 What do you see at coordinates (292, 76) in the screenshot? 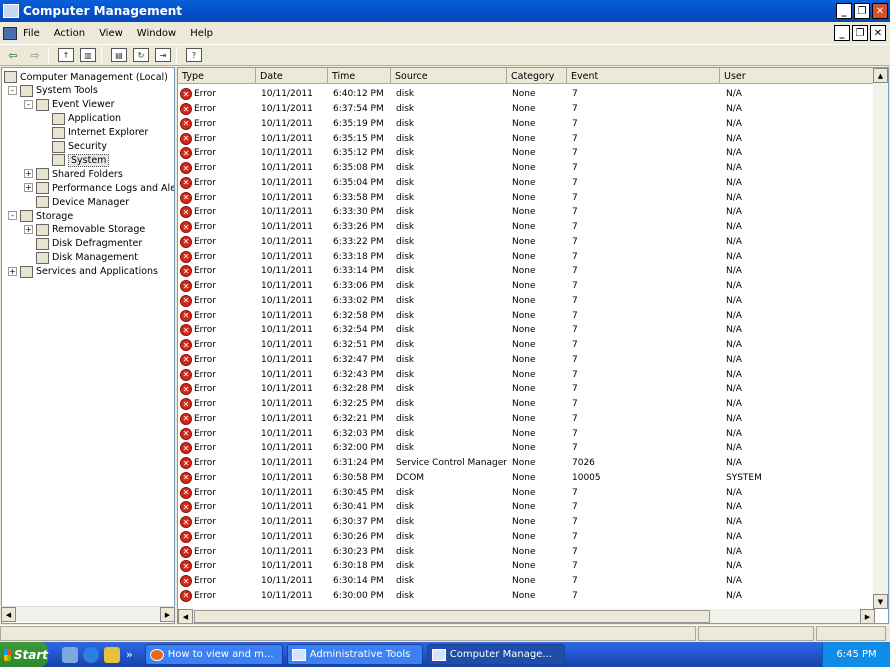
I see `column-date: Date` at bounding box center [292, 76].